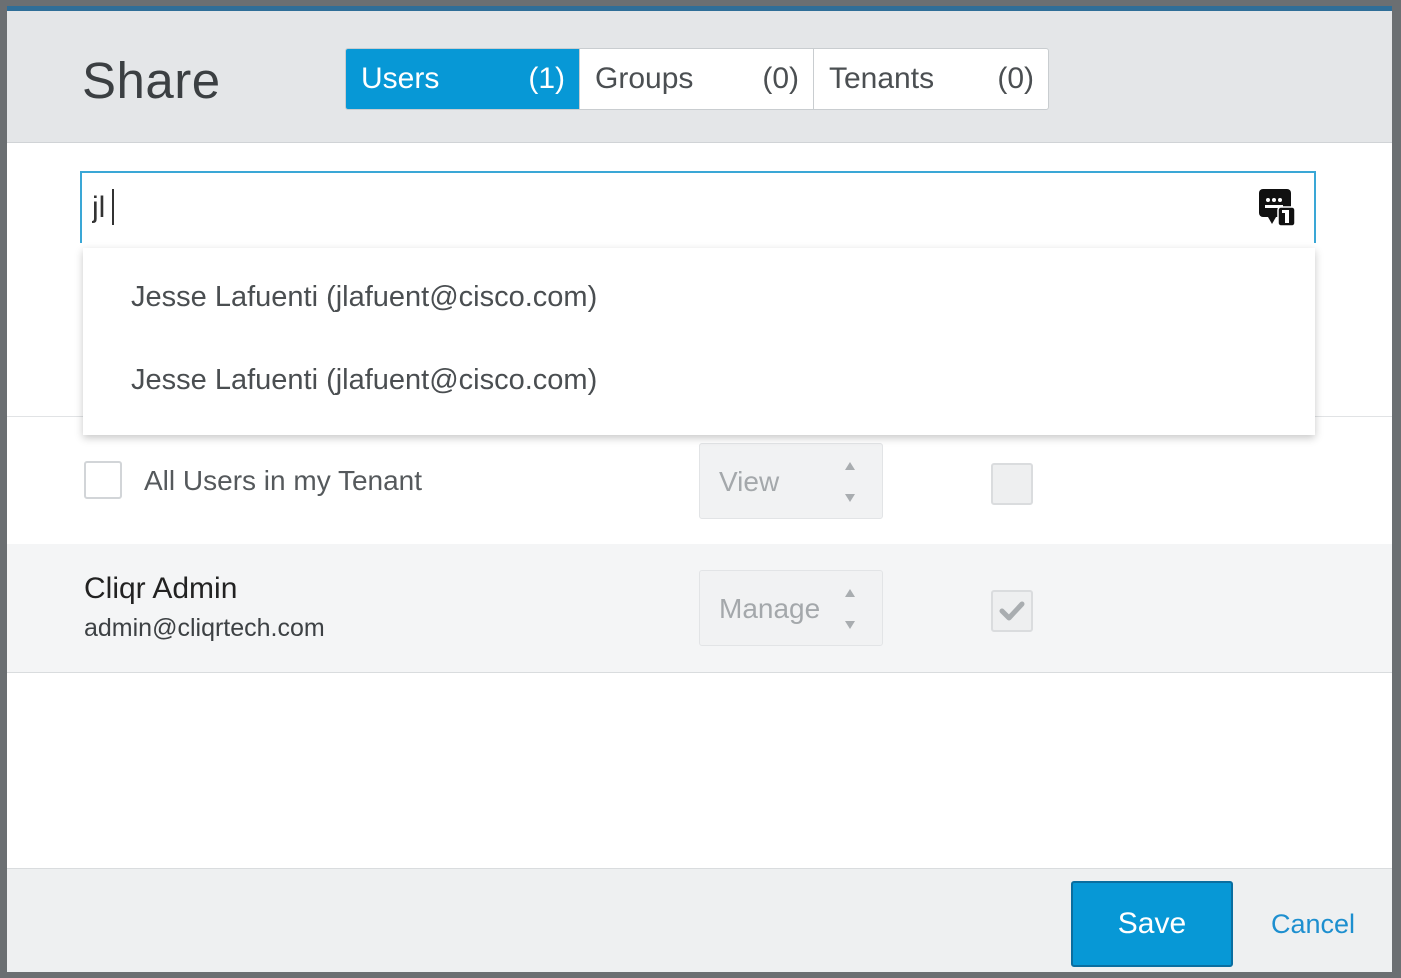 This screenshot has width=1401, height=978. I want to click on all-users-permission-select: View, so click(791, 481).